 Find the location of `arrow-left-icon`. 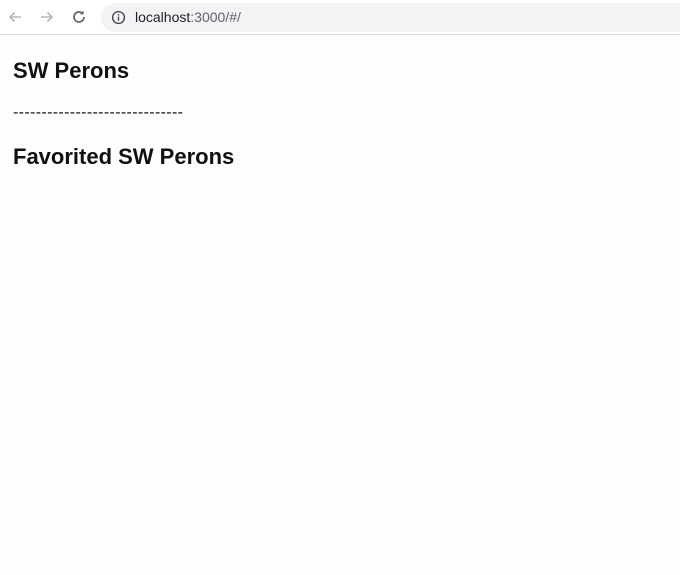

arrow-left-icon is located at coordinates (14, 17).